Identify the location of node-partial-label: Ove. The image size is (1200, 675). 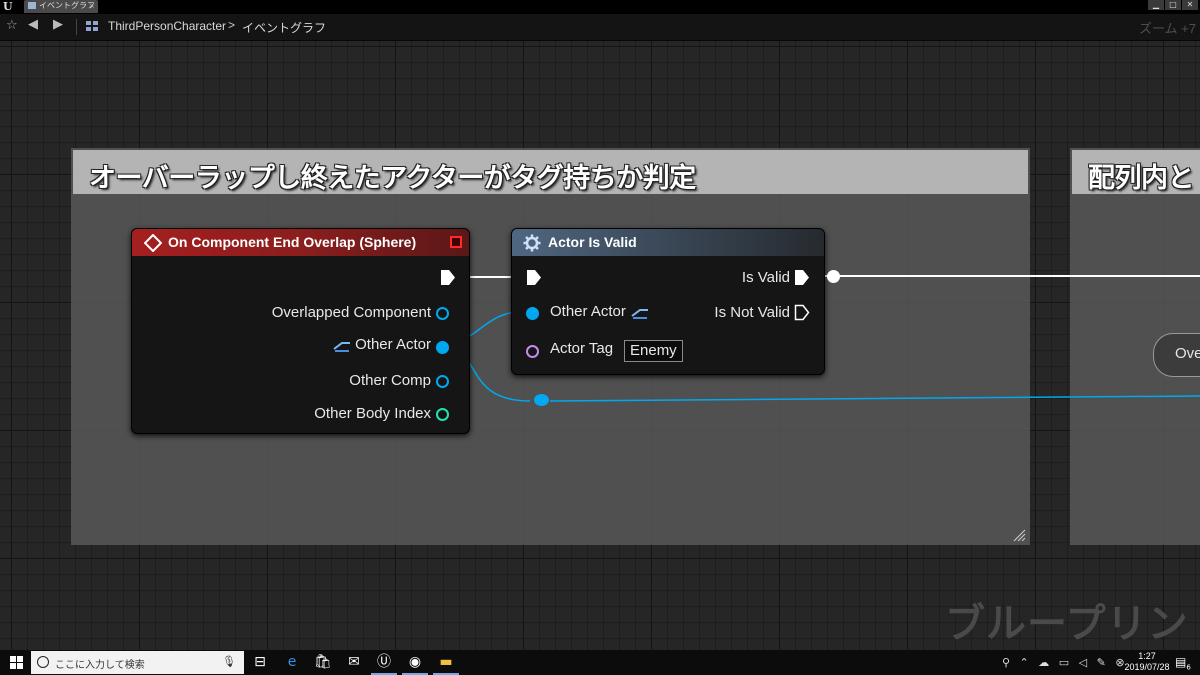
(1187, 353).